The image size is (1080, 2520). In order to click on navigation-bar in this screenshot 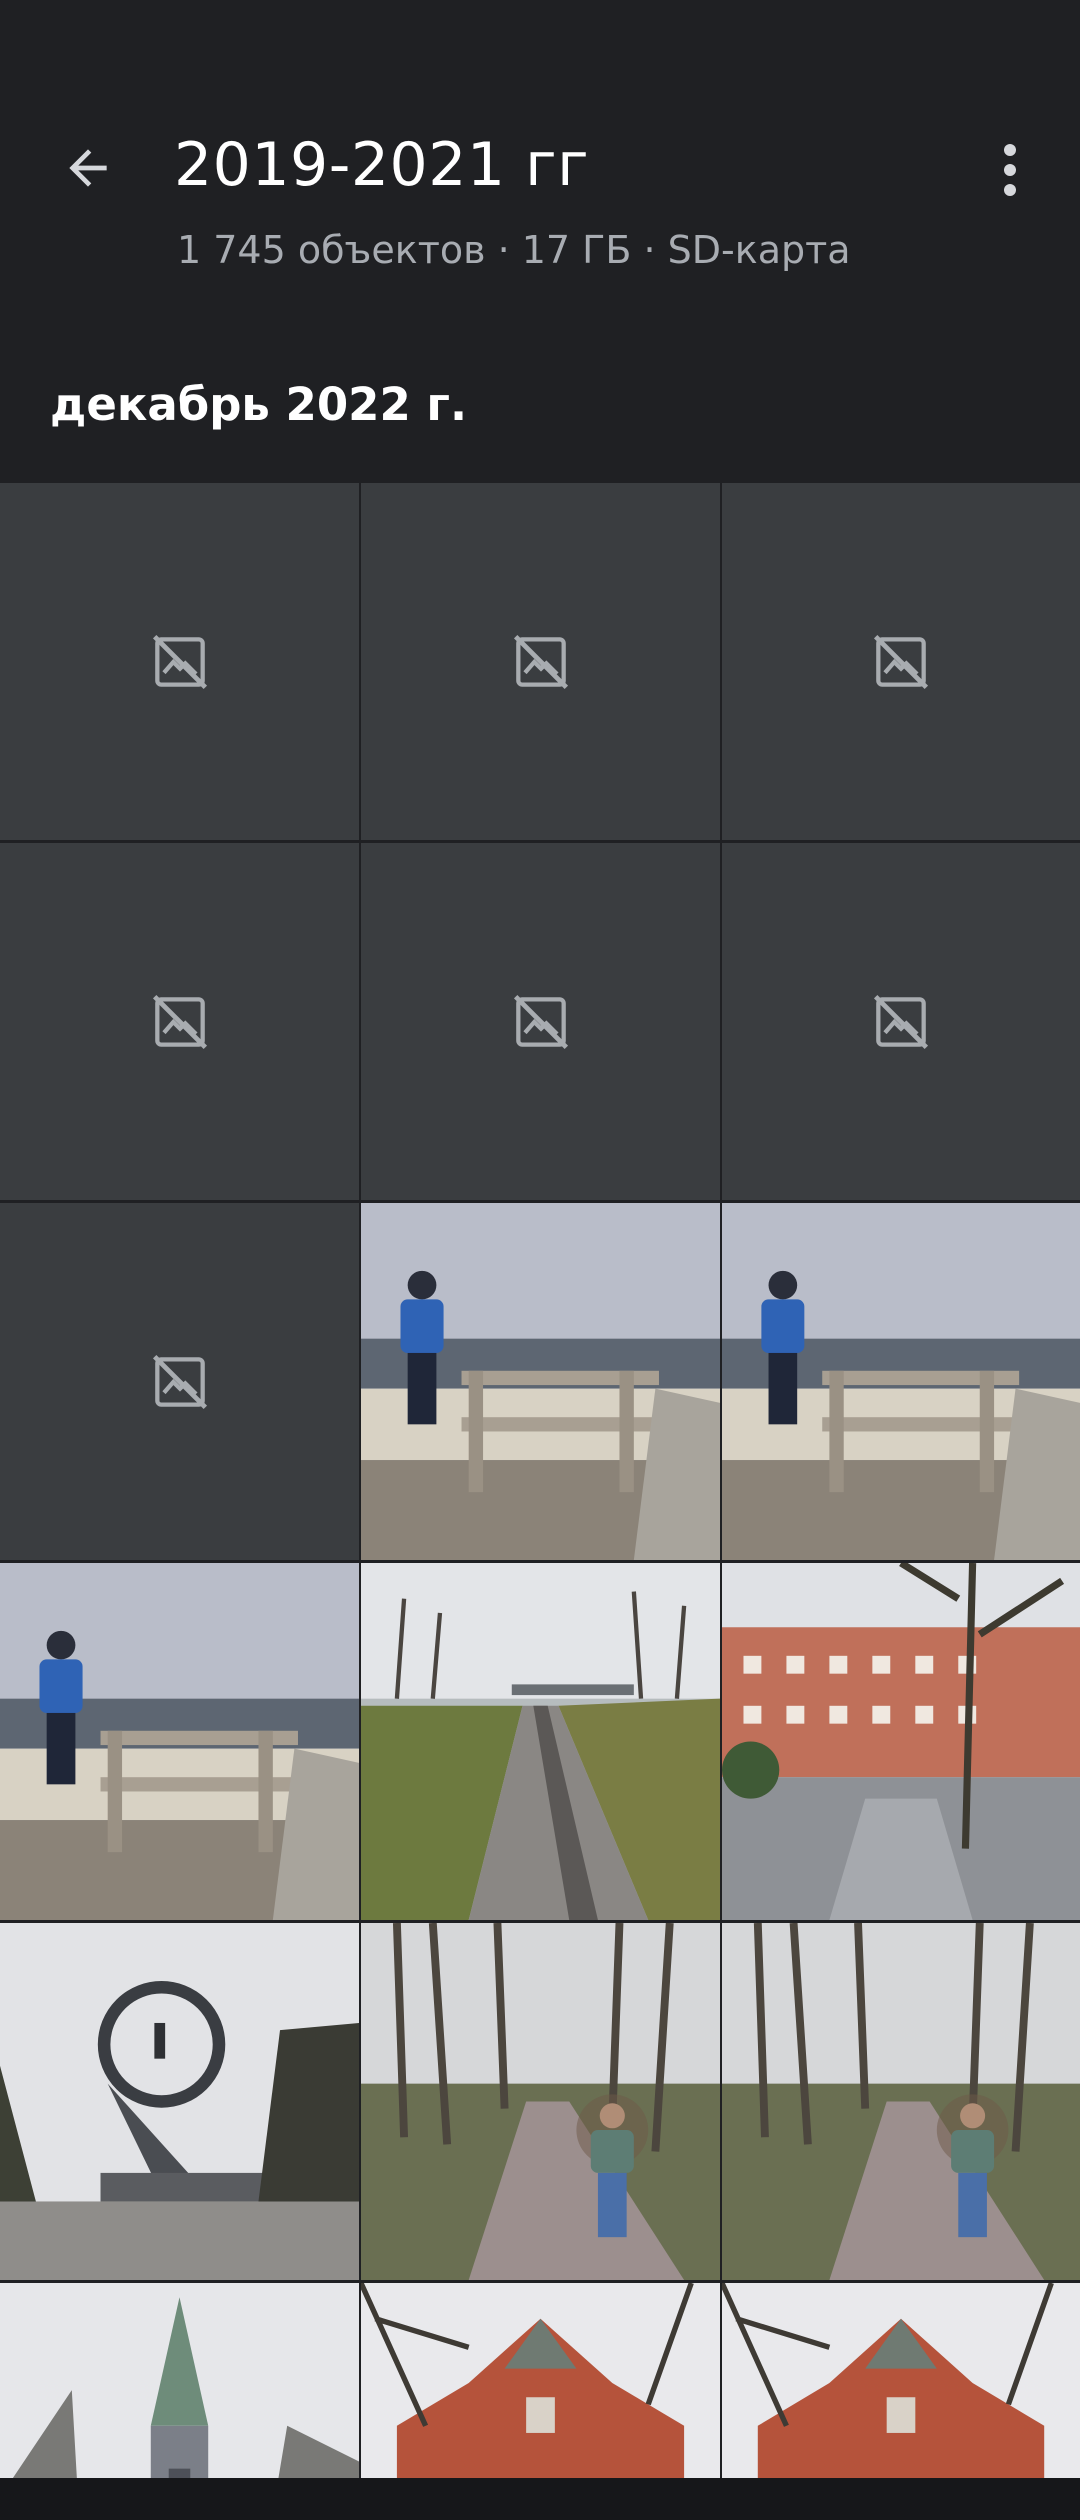, I will do `click(540, 2499)`.